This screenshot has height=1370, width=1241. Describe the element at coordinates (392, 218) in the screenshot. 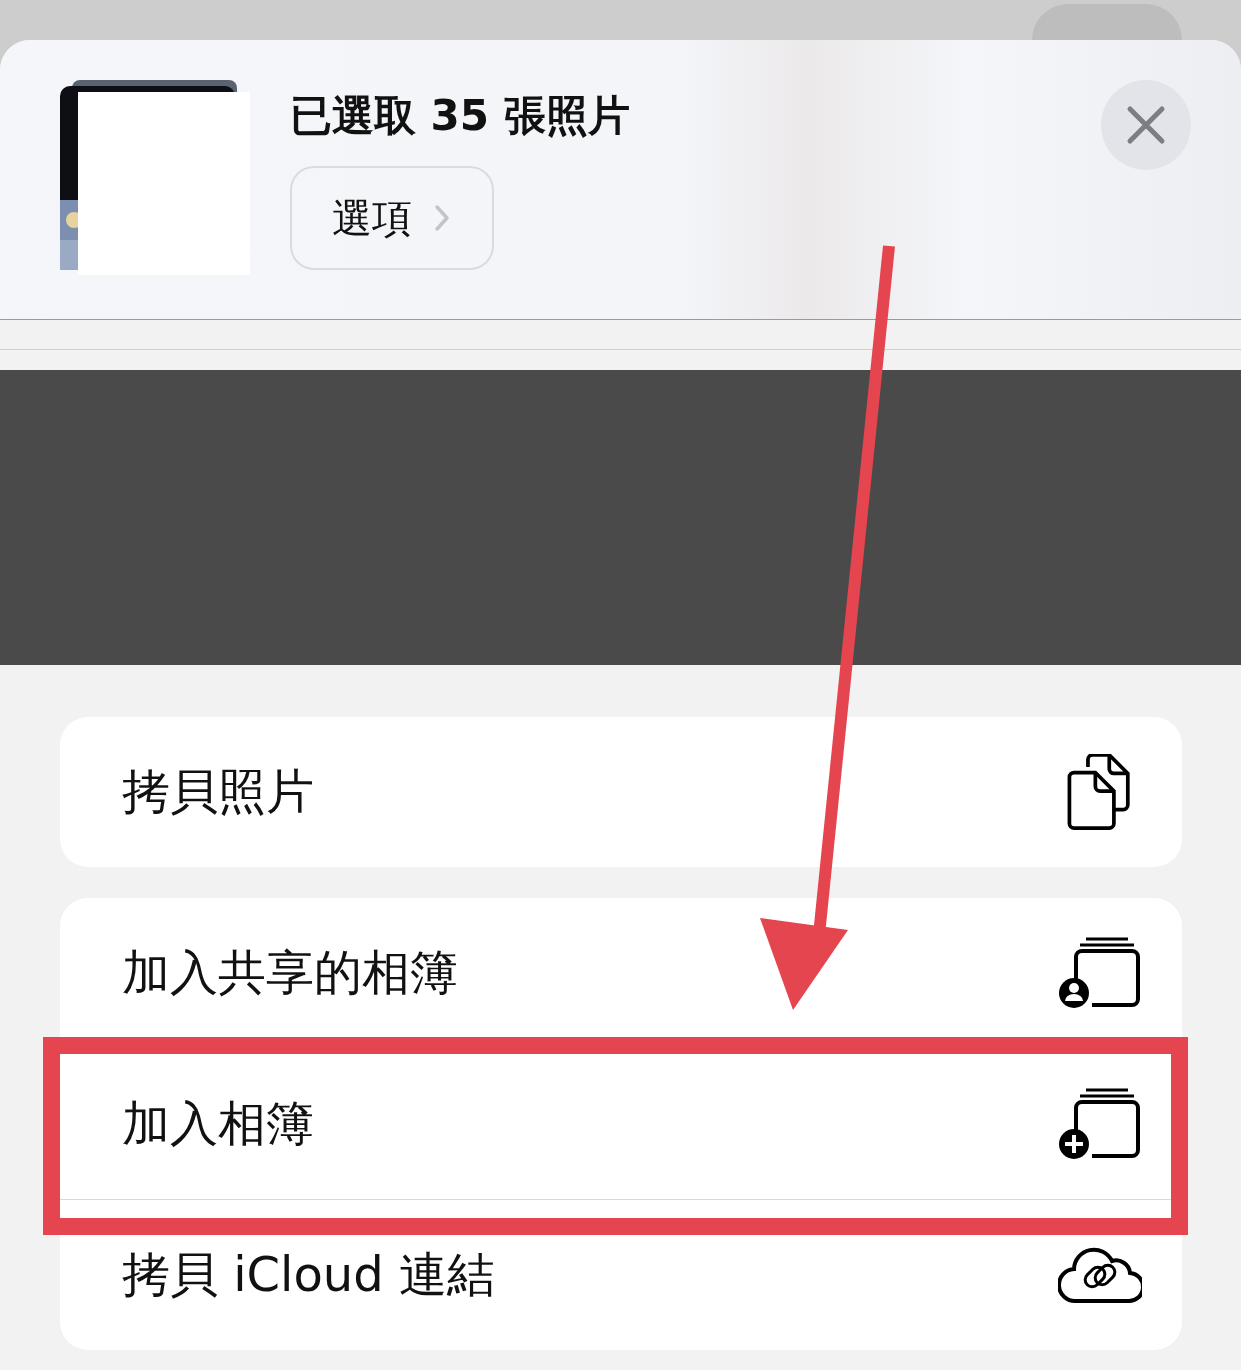

I see `options-button: 選項` at that location.